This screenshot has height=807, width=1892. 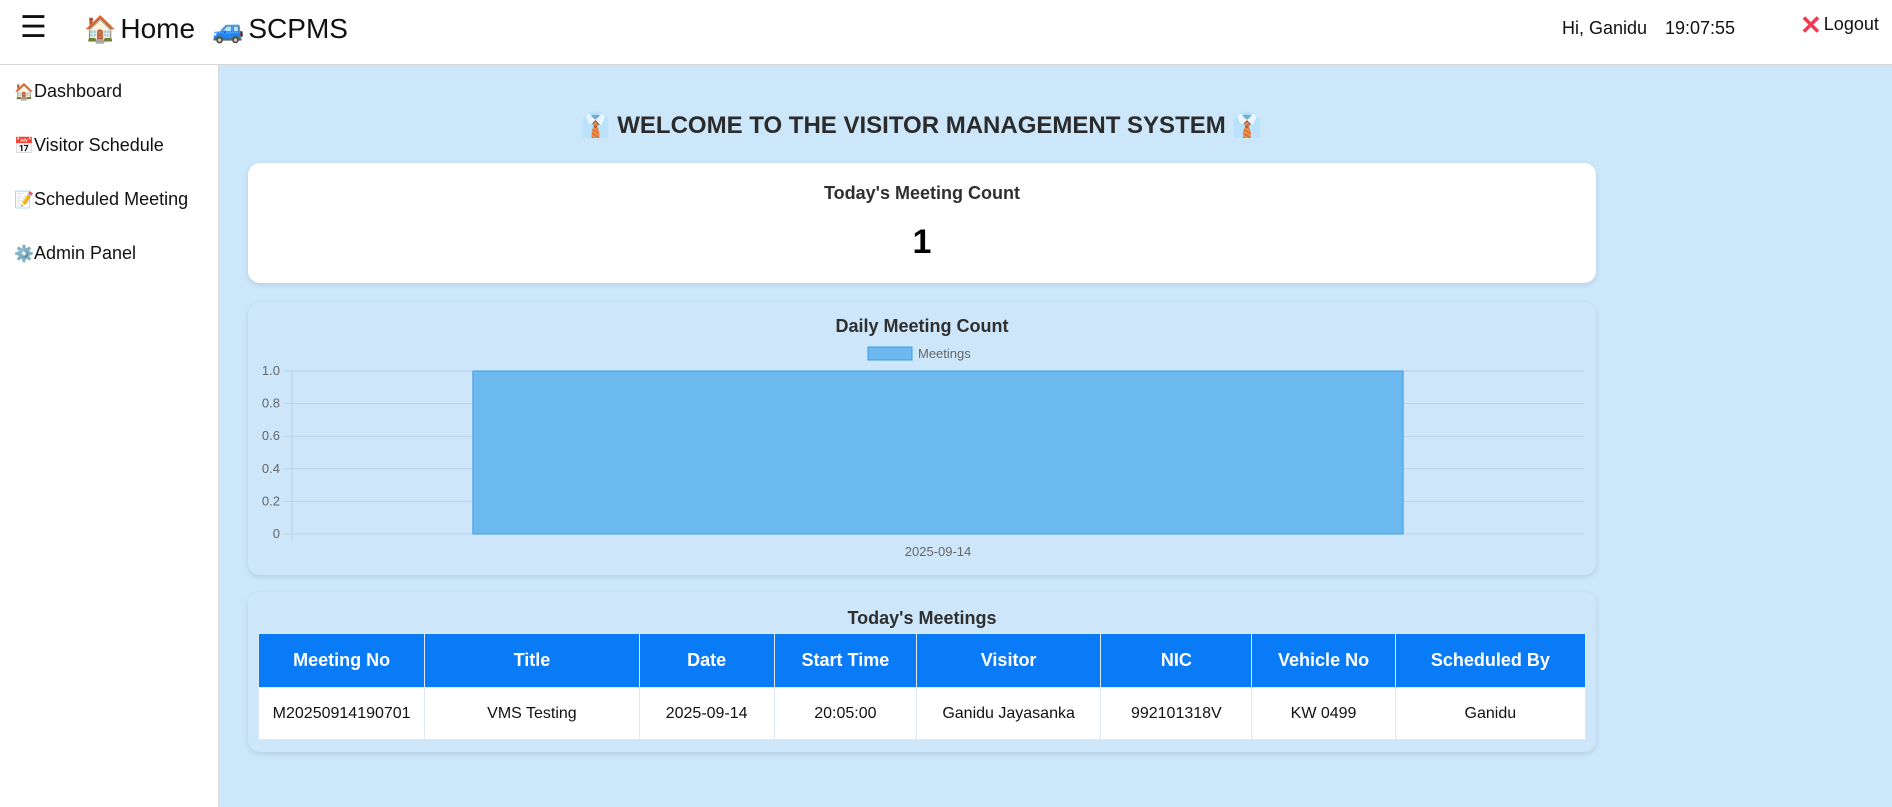 What do you see at coordinates (1176, 660) in the screenshot?
I see `col-header: NIC` at bounding box center [1176, 660].